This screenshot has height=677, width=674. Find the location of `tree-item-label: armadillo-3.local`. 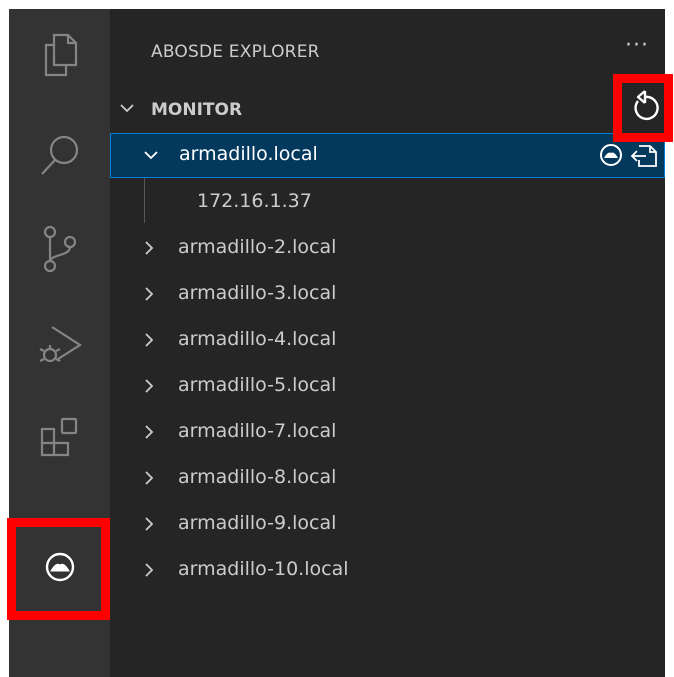

tree-item-label: armadillo-3.local is located at coordinates (257, 293).